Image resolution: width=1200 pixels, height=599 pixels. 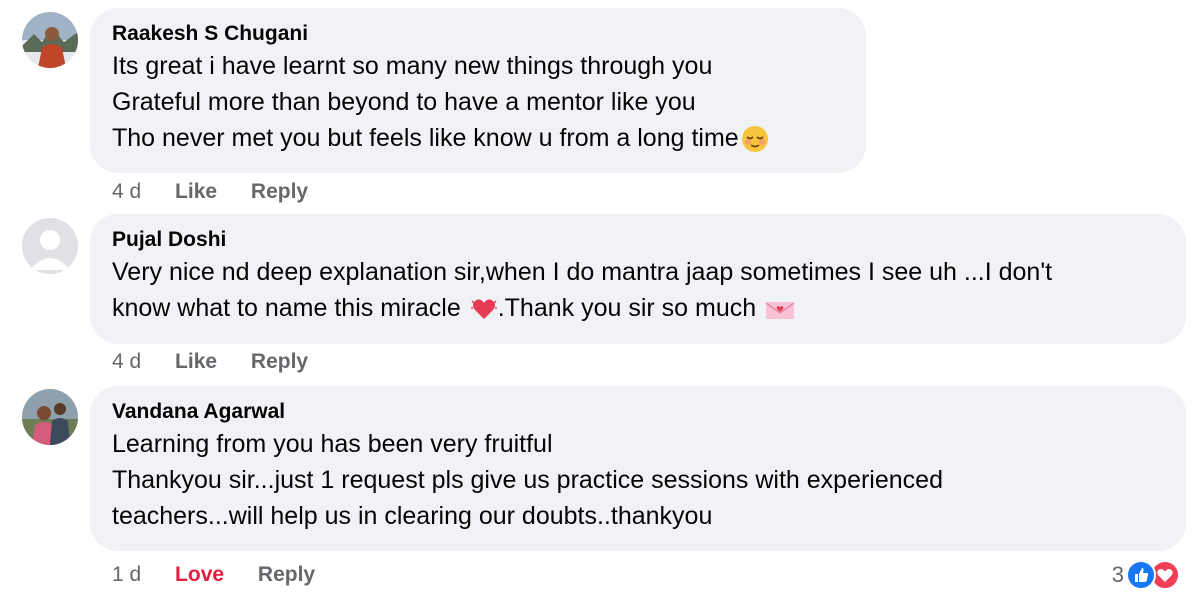 I want to click on reaction-summary: 3, so click(x=1146, y=575).